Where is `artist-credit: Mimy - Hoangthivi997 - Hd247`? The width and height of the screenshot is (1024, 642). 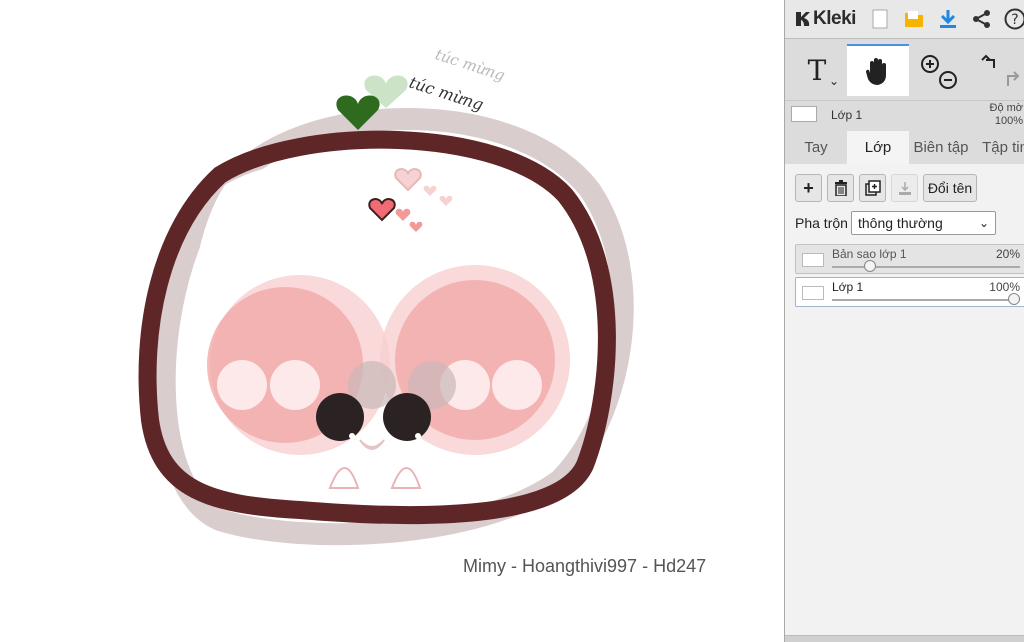 artist-credit: Mimy - Hoangthivi997 - Hd247 is located at coordinates (585, 566).